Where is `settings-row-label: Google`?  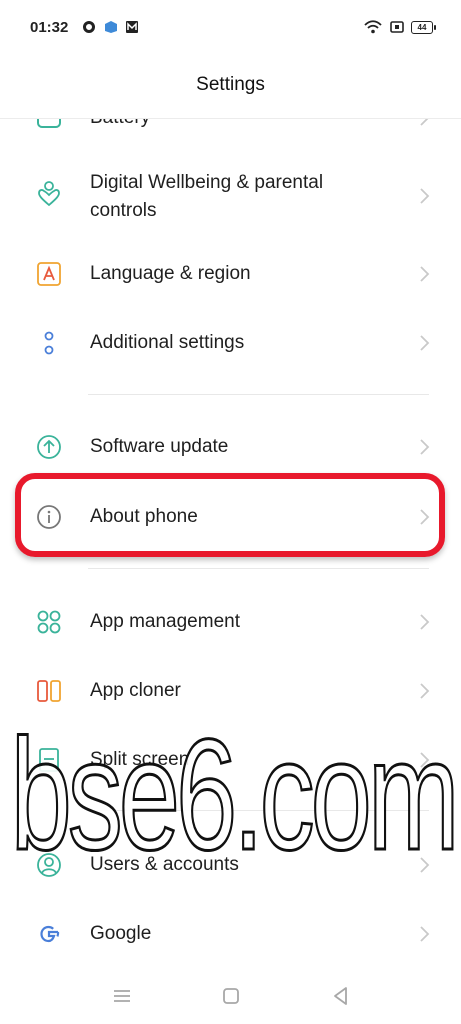
settings-row-label: Google is located at coordinates (121, 933).